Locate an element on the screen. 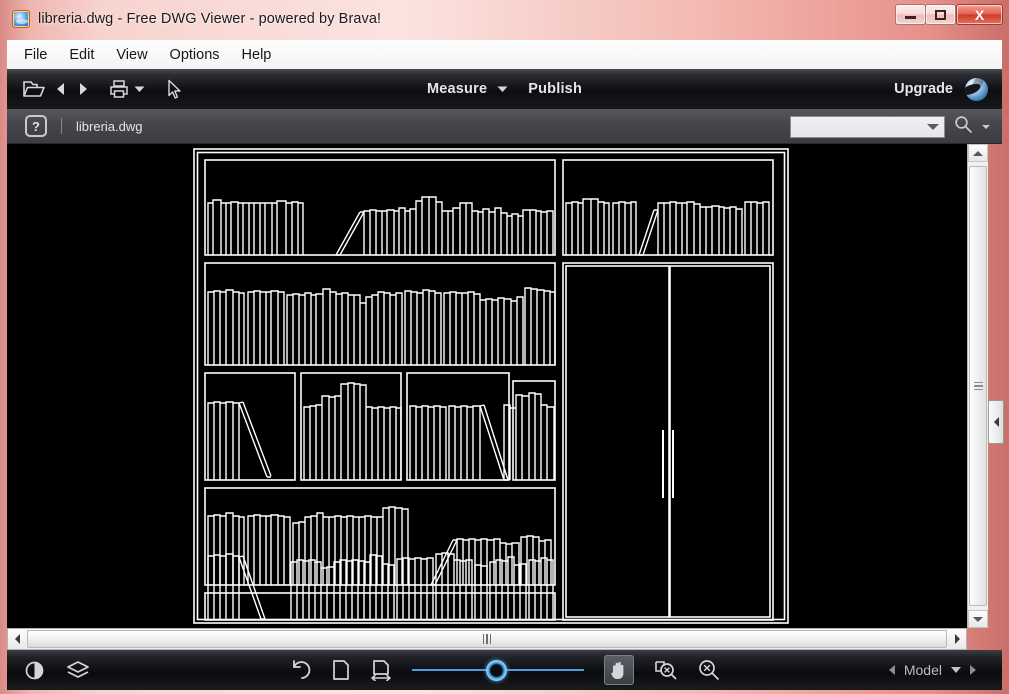  maximize-icon is located at coordinates (940, 14).